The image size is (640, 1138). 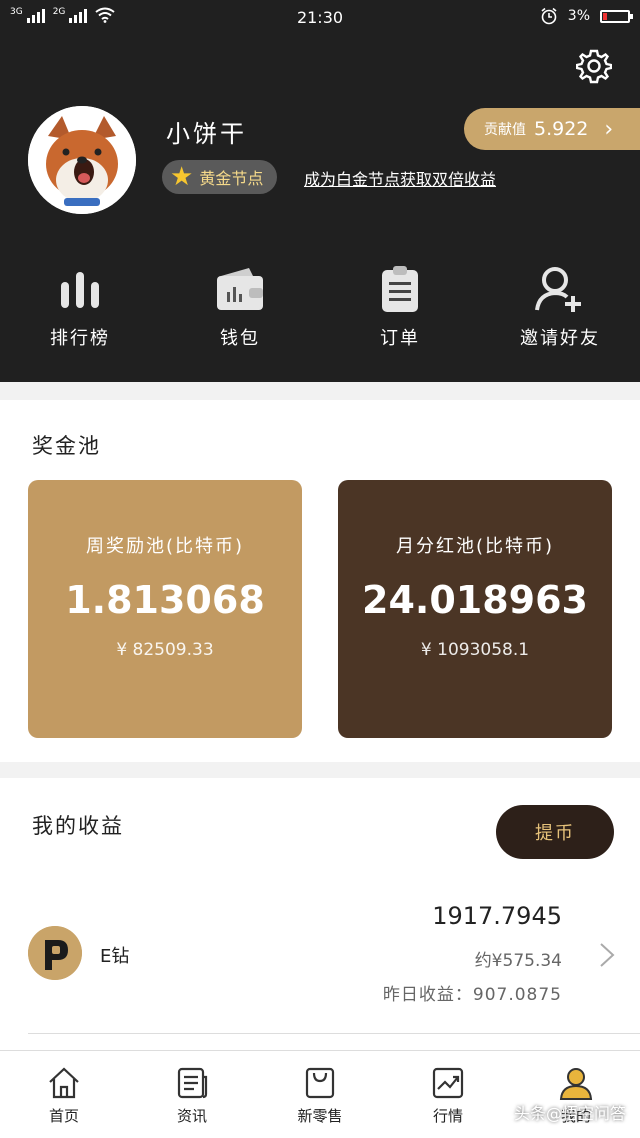 I want to click on quick-orders: 订单, so click(x=400, y=306).